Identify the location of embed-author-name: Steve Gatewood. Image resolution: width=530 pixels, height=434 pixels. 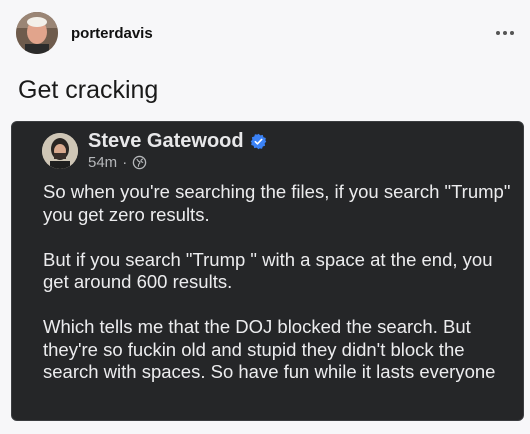
(166, 141).